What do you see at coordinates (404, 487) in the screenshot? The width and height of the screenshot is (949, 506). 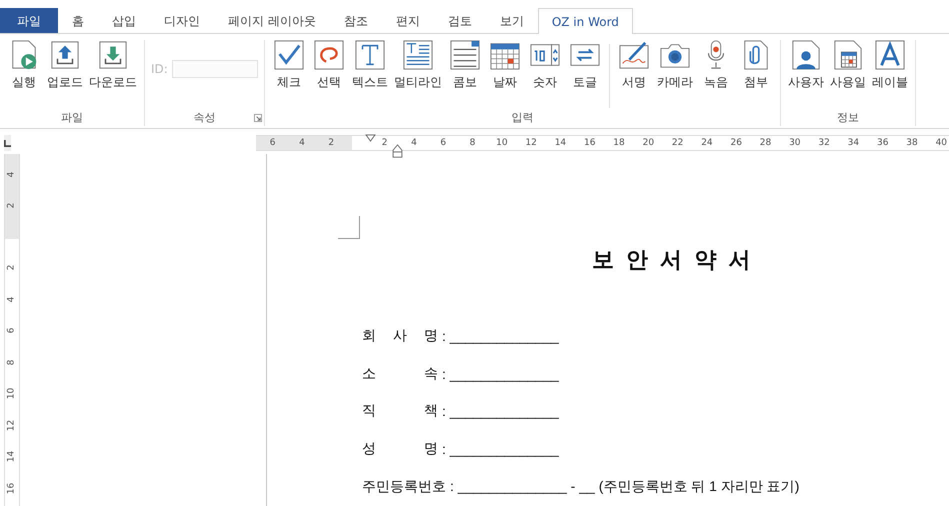 I see `field-label: 주민등록번호` at bounding box center [404, 487].